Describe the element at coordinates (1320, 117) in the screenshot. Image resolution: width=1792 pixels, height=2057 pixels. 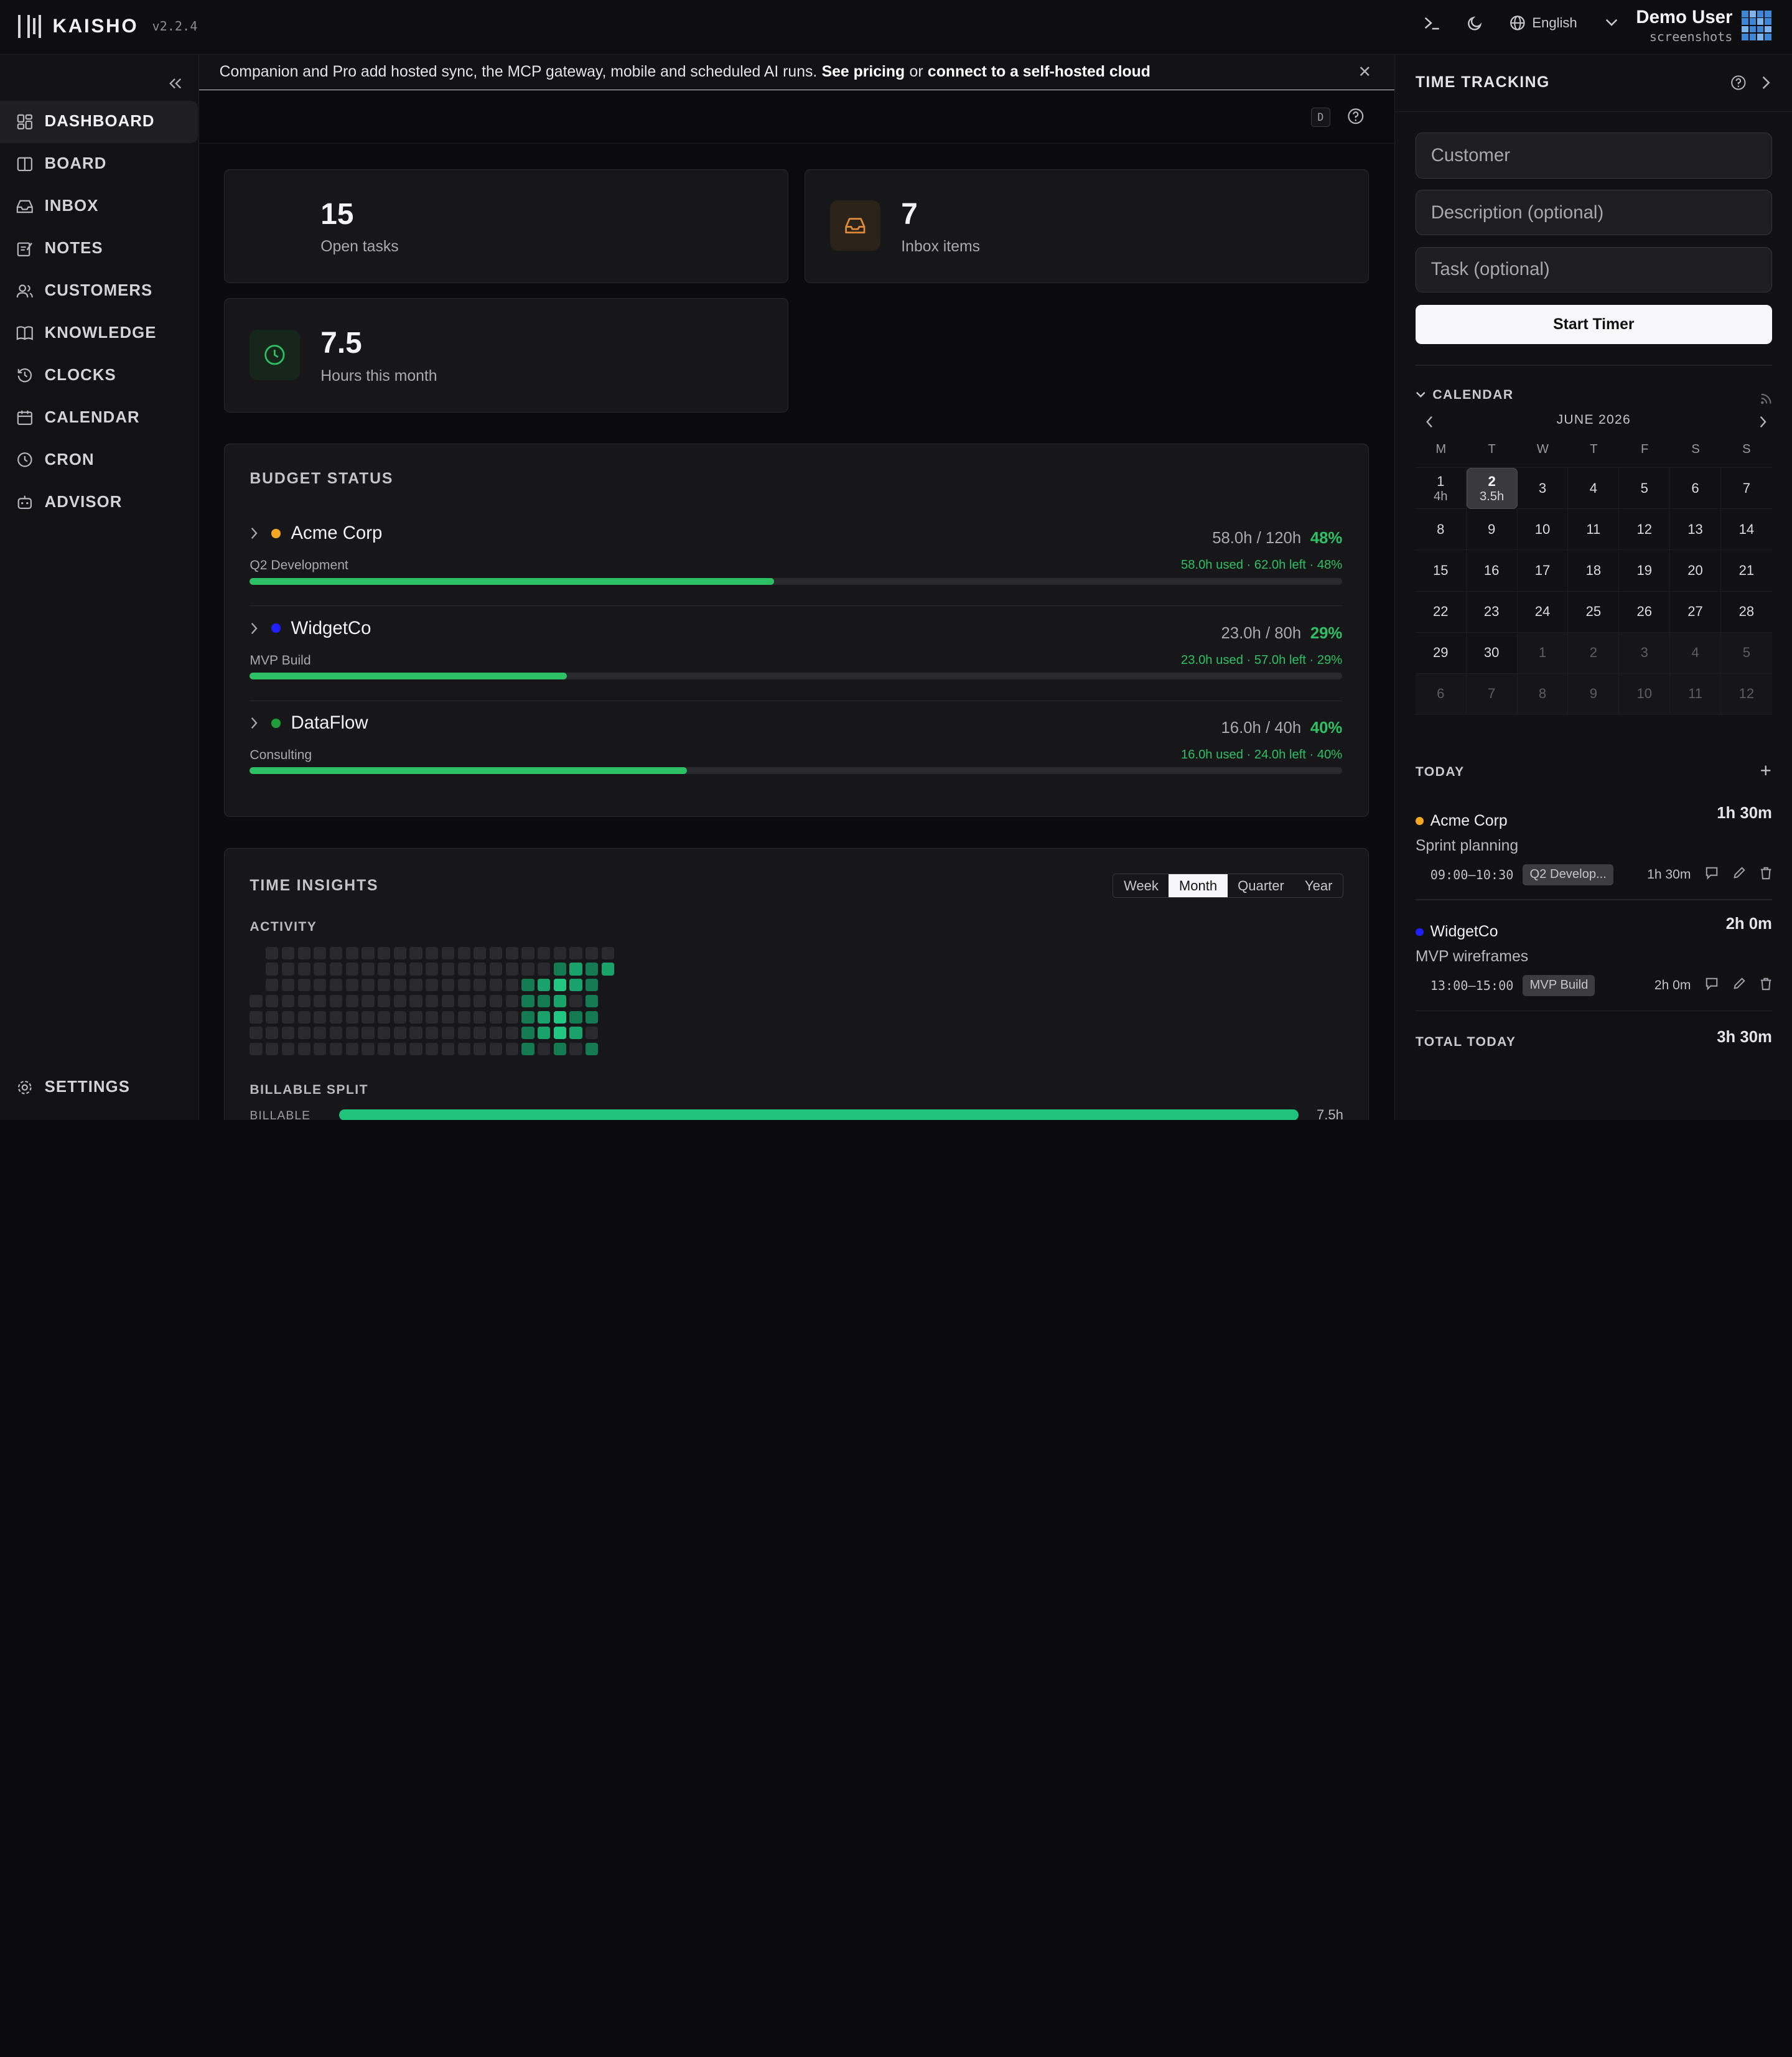
I see `keyboard-shortcut-badge: D` at that location.